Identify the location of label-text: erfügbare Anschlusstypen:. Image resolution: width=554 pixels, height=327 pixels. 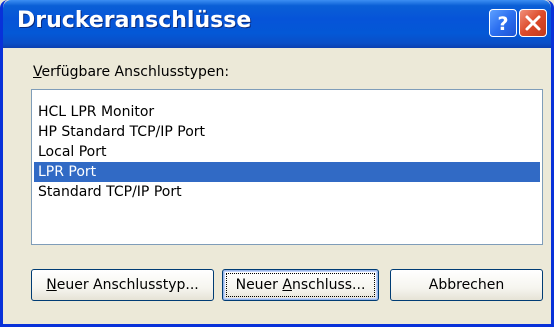
(135, 72).